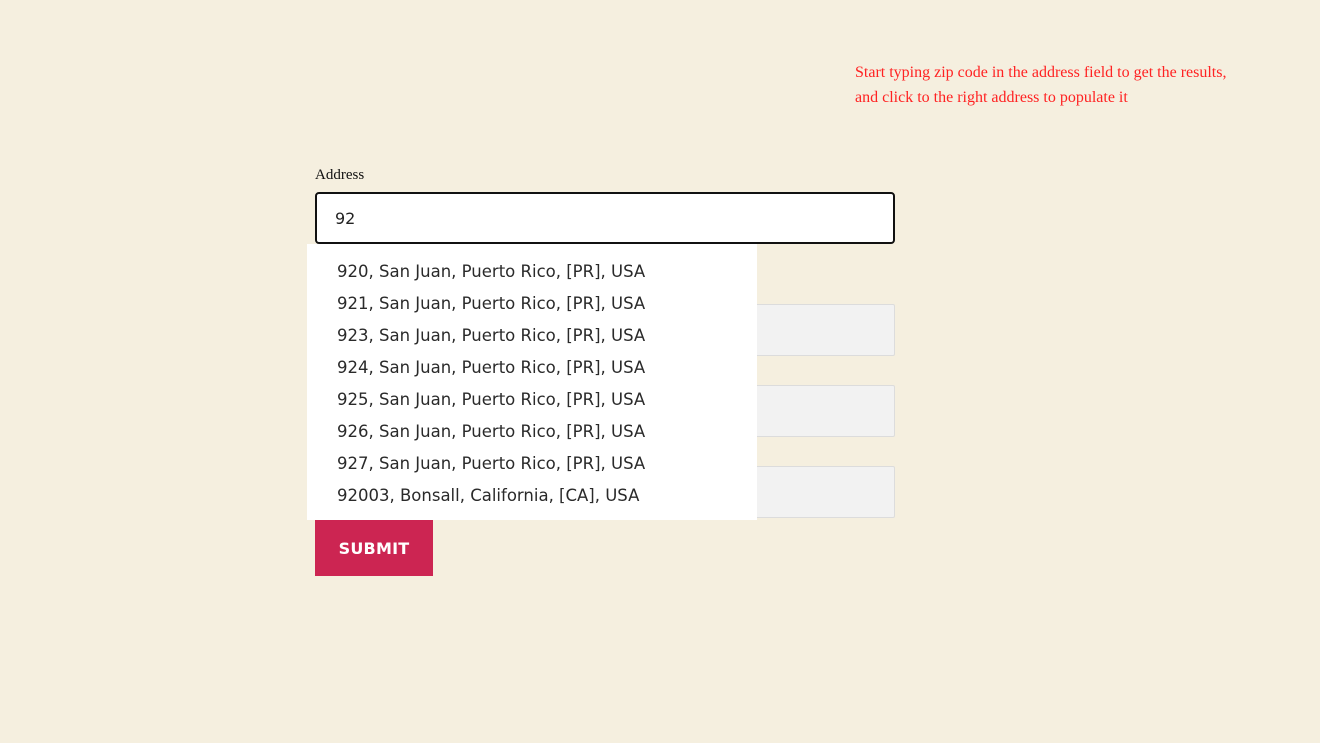 The width and height of the screenshot is (1320, 743). Describe the element at coordinates (532, 496) in the screenshot. I see `suggestion-item: 92003, Bonsall, California, [CA], USA` at that location.